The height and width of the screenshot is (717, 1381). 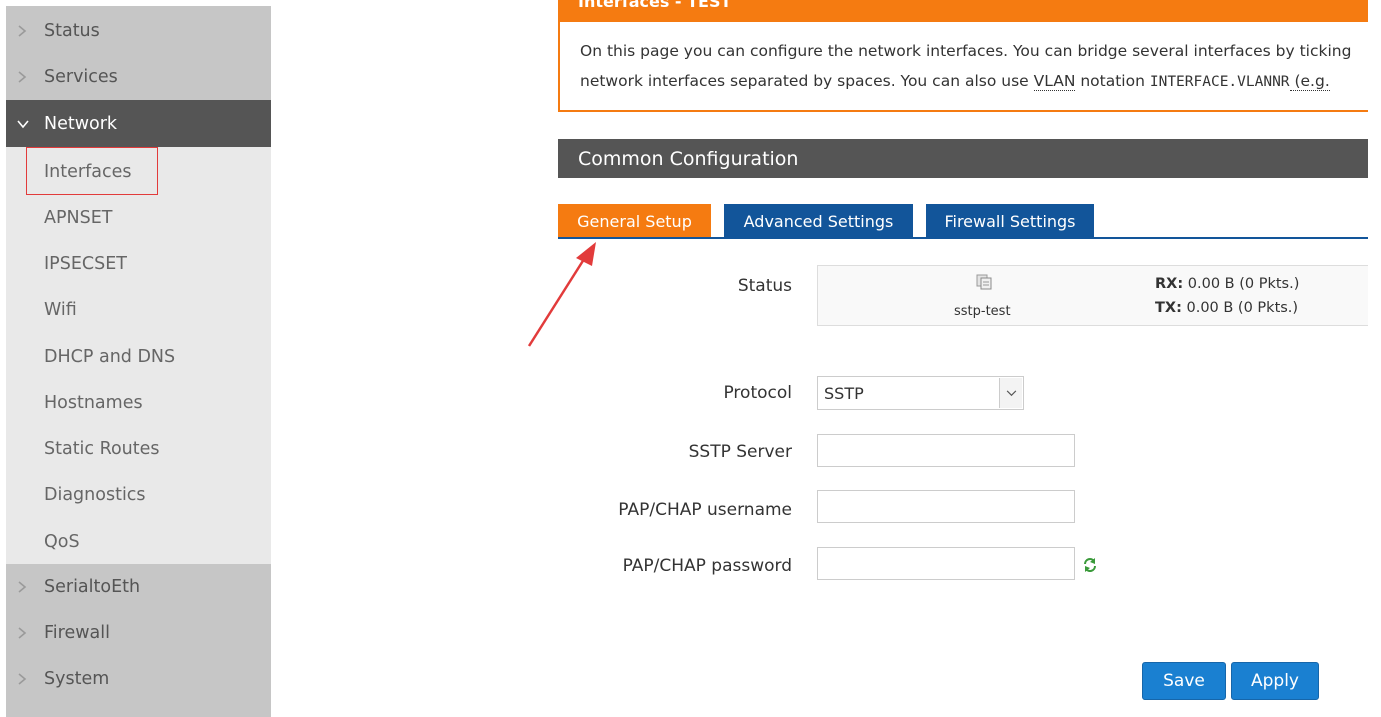 I want to click on sidebar-item-network: Network, so click(x=138, y=123).